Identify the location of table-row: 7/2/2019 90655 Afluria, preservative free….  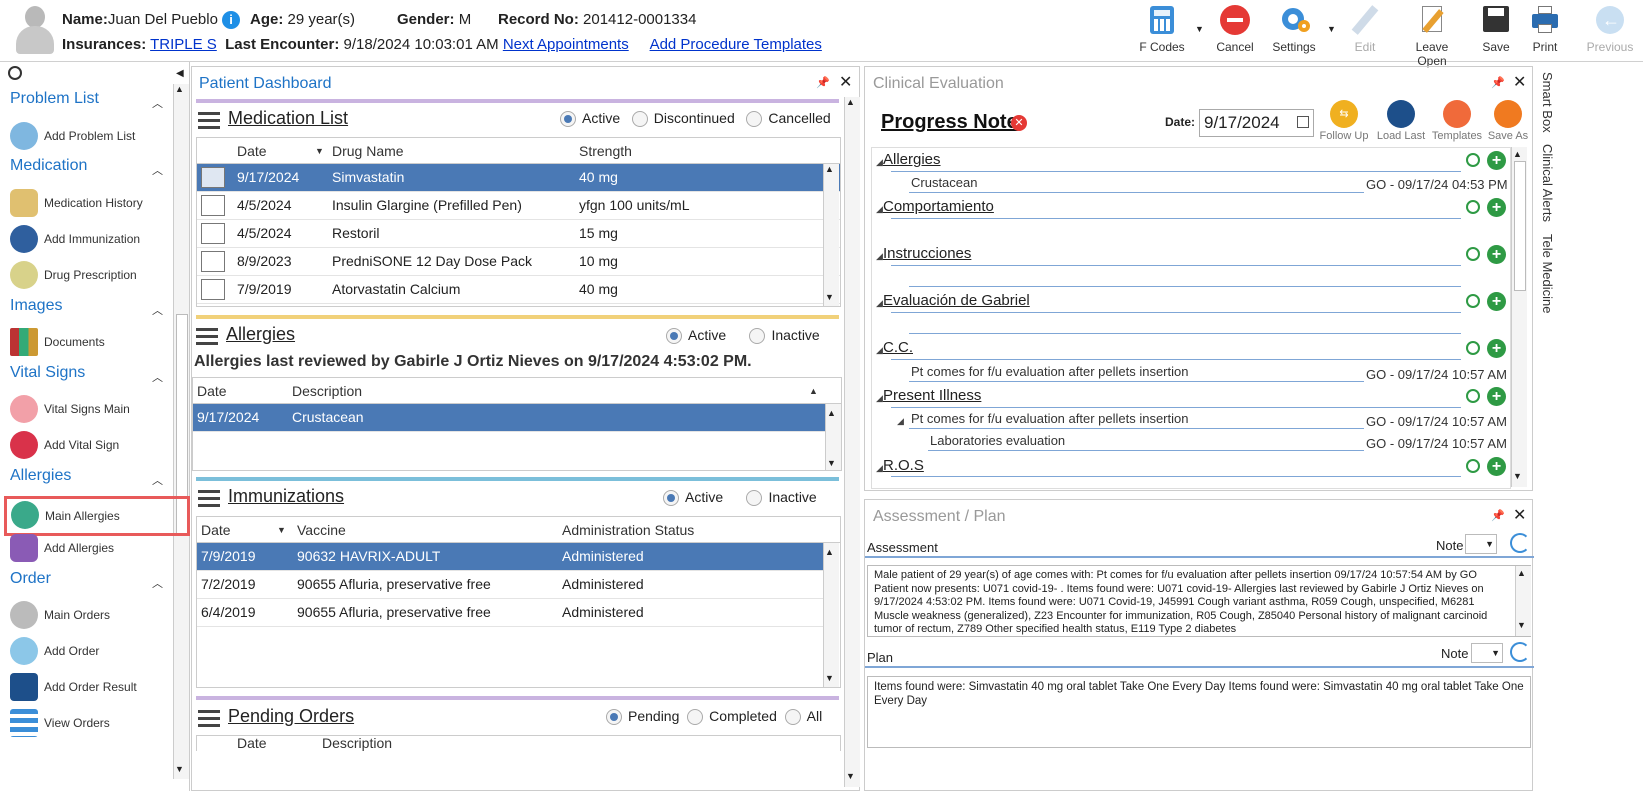
(510, 585).